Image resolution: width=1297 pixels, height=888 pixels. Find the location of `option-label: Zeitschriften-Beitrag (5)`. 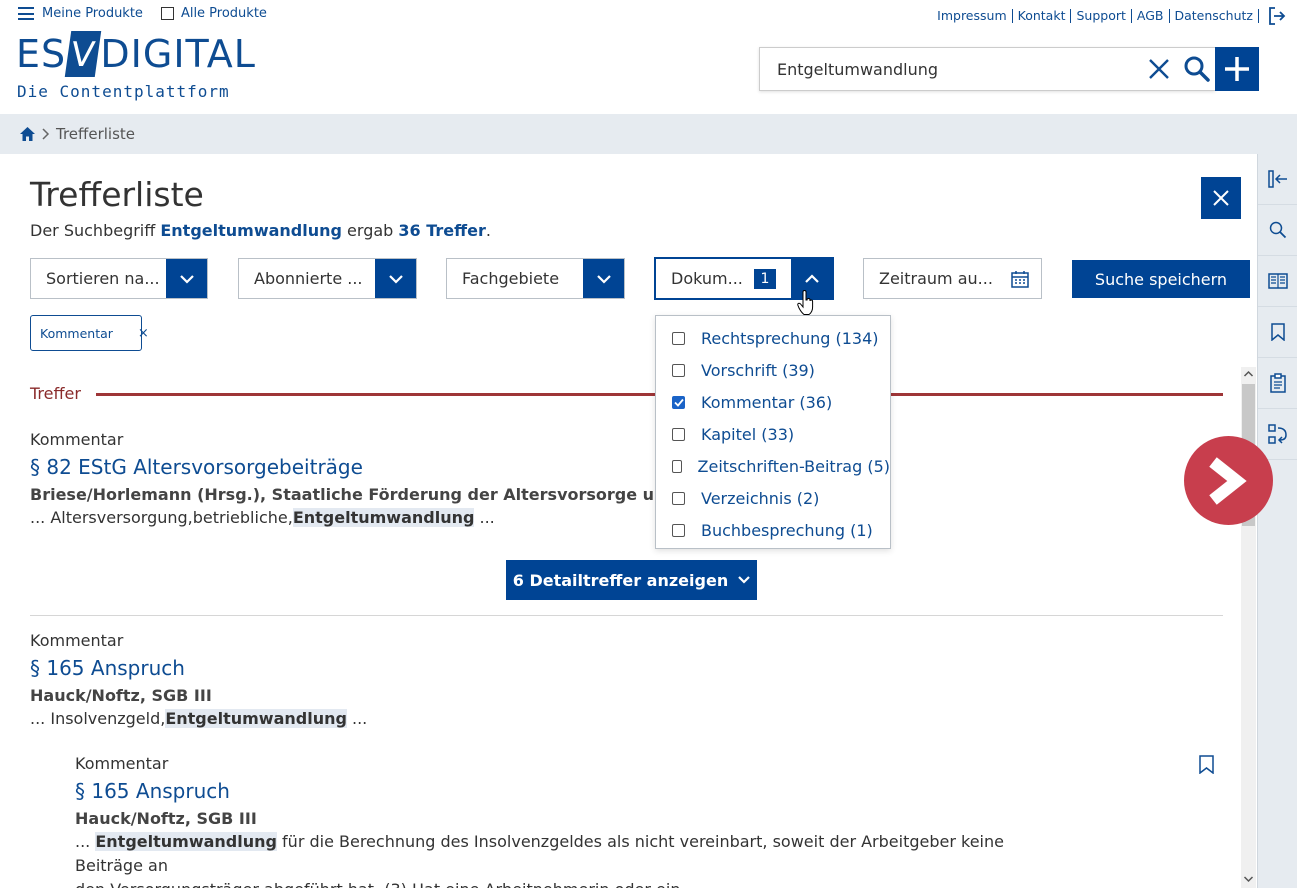

option-label: Zeitschriften-Beitrag (5) is located at coordinates (793, 466).